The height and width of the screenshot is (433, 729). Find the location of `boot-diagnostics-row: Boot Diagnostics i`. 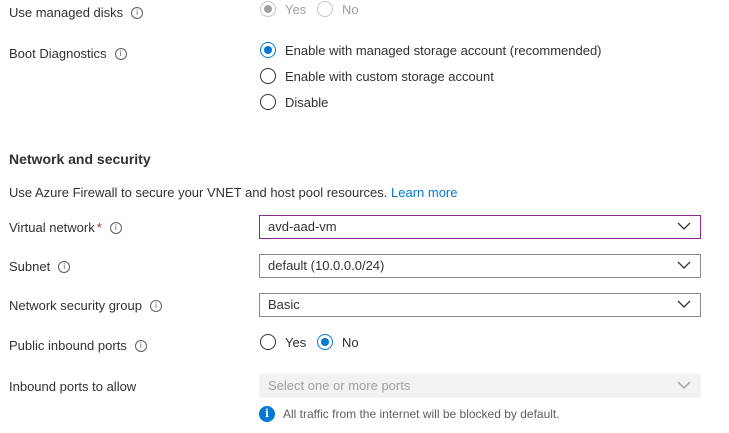

boot-diagnostics-row: Boot Diagnostics i is located at coordinates (68, 53).